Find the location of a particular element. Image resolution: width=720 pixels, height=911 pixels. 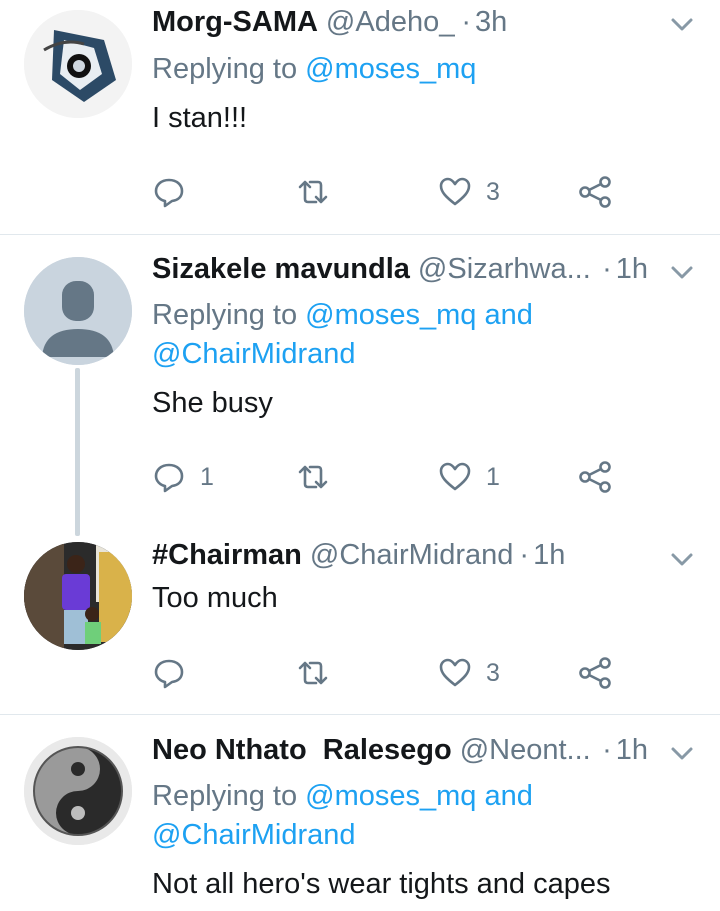

tweet-text: Too much is located at coordinates (215, 598).